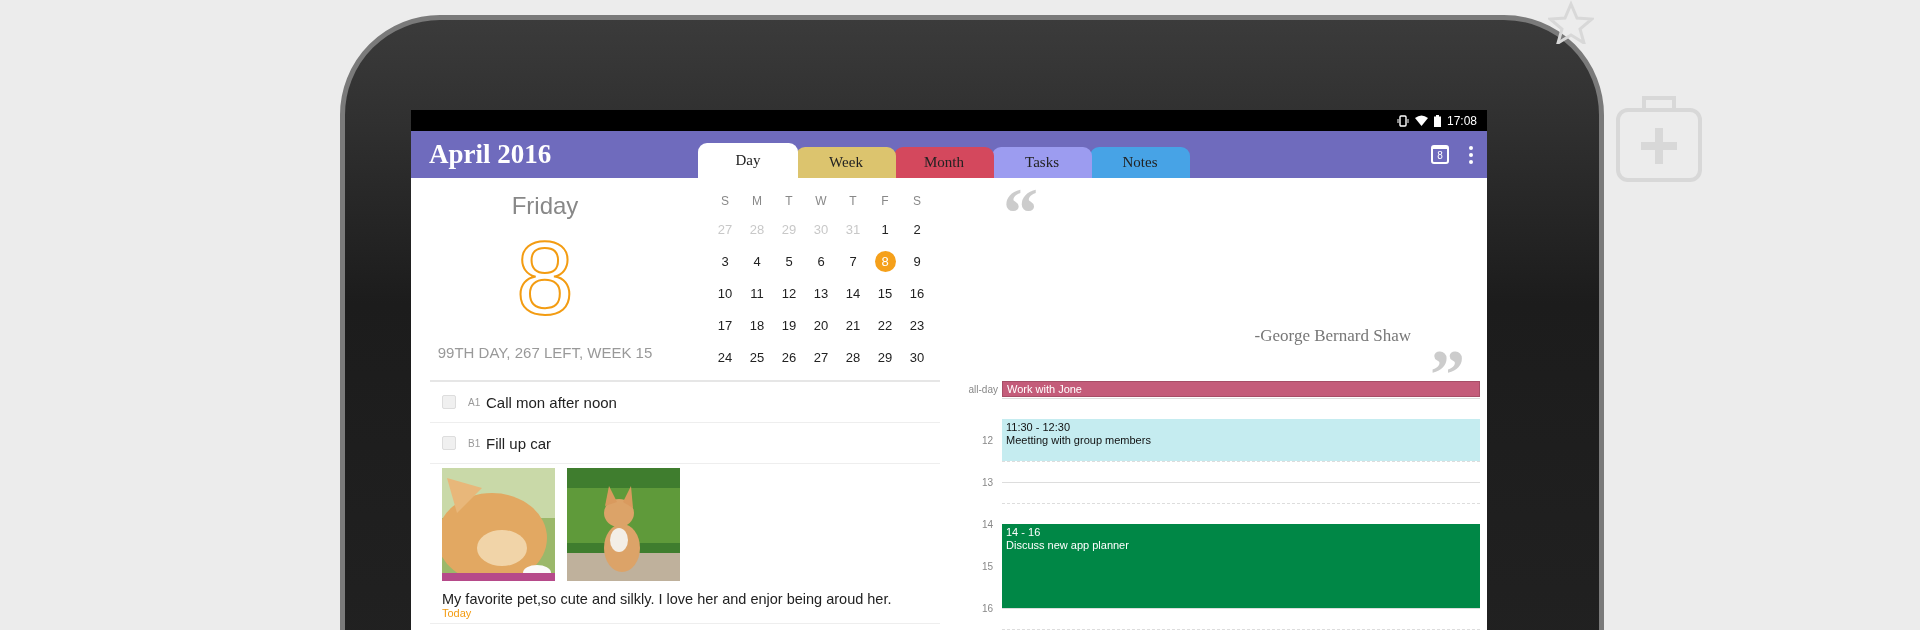 Image resolution: width=1920 pixels, height=630 pixels. Describe the element at coordinates (757, 325) in the screenshot. I see `calendar-day: 18` at that location.